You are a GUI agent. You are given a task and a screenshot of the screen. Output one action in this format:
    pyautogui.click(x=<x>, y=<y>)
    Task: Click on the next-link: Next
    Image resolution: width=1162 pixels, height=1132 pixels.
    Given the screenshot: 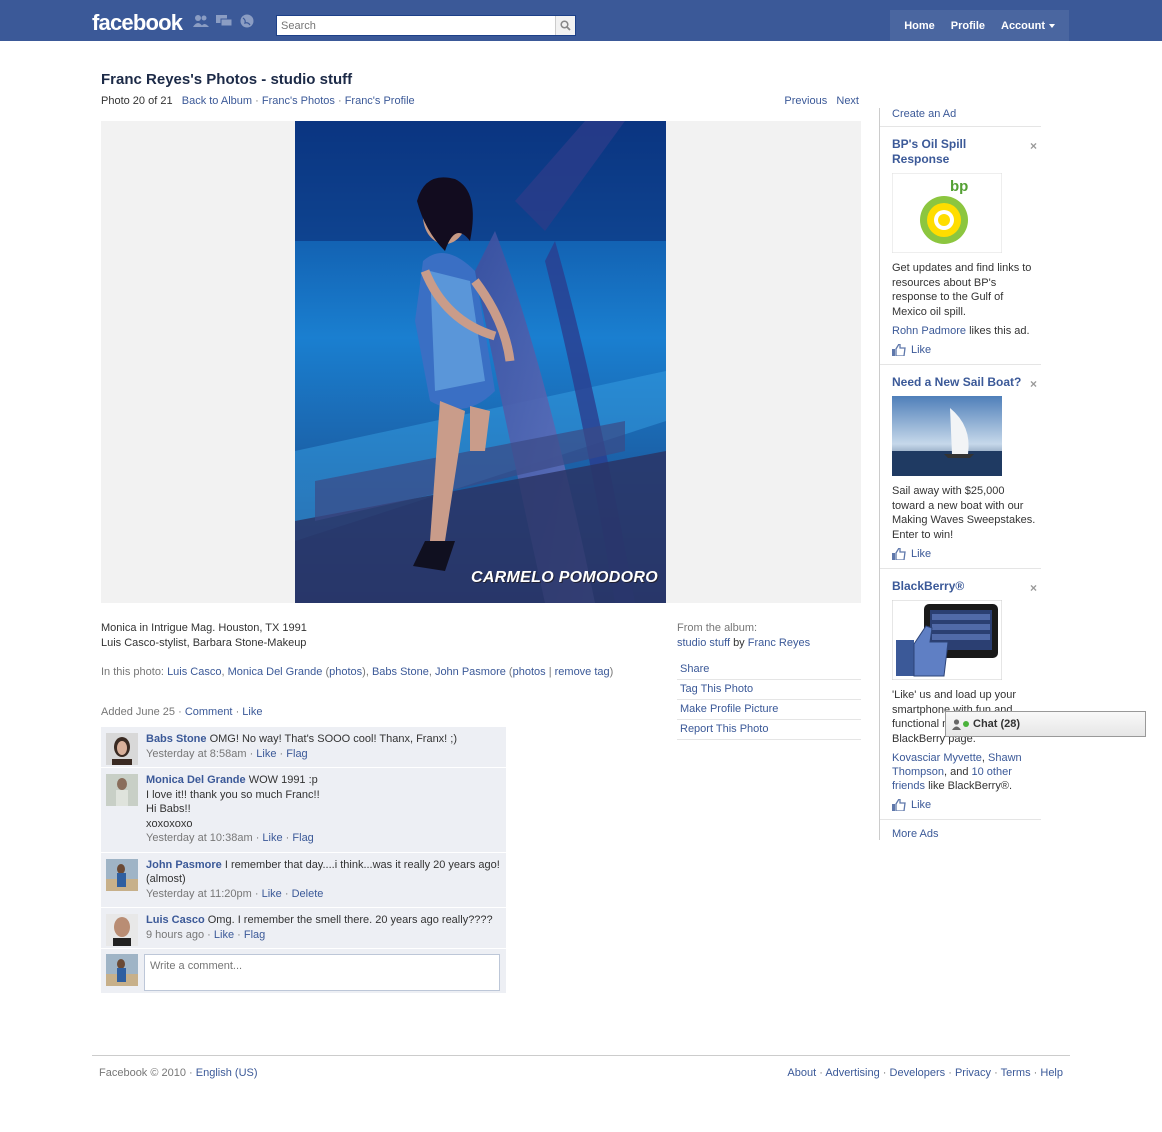 What is the action you would take?
    pyautogui.click(x=847, y=101)
    